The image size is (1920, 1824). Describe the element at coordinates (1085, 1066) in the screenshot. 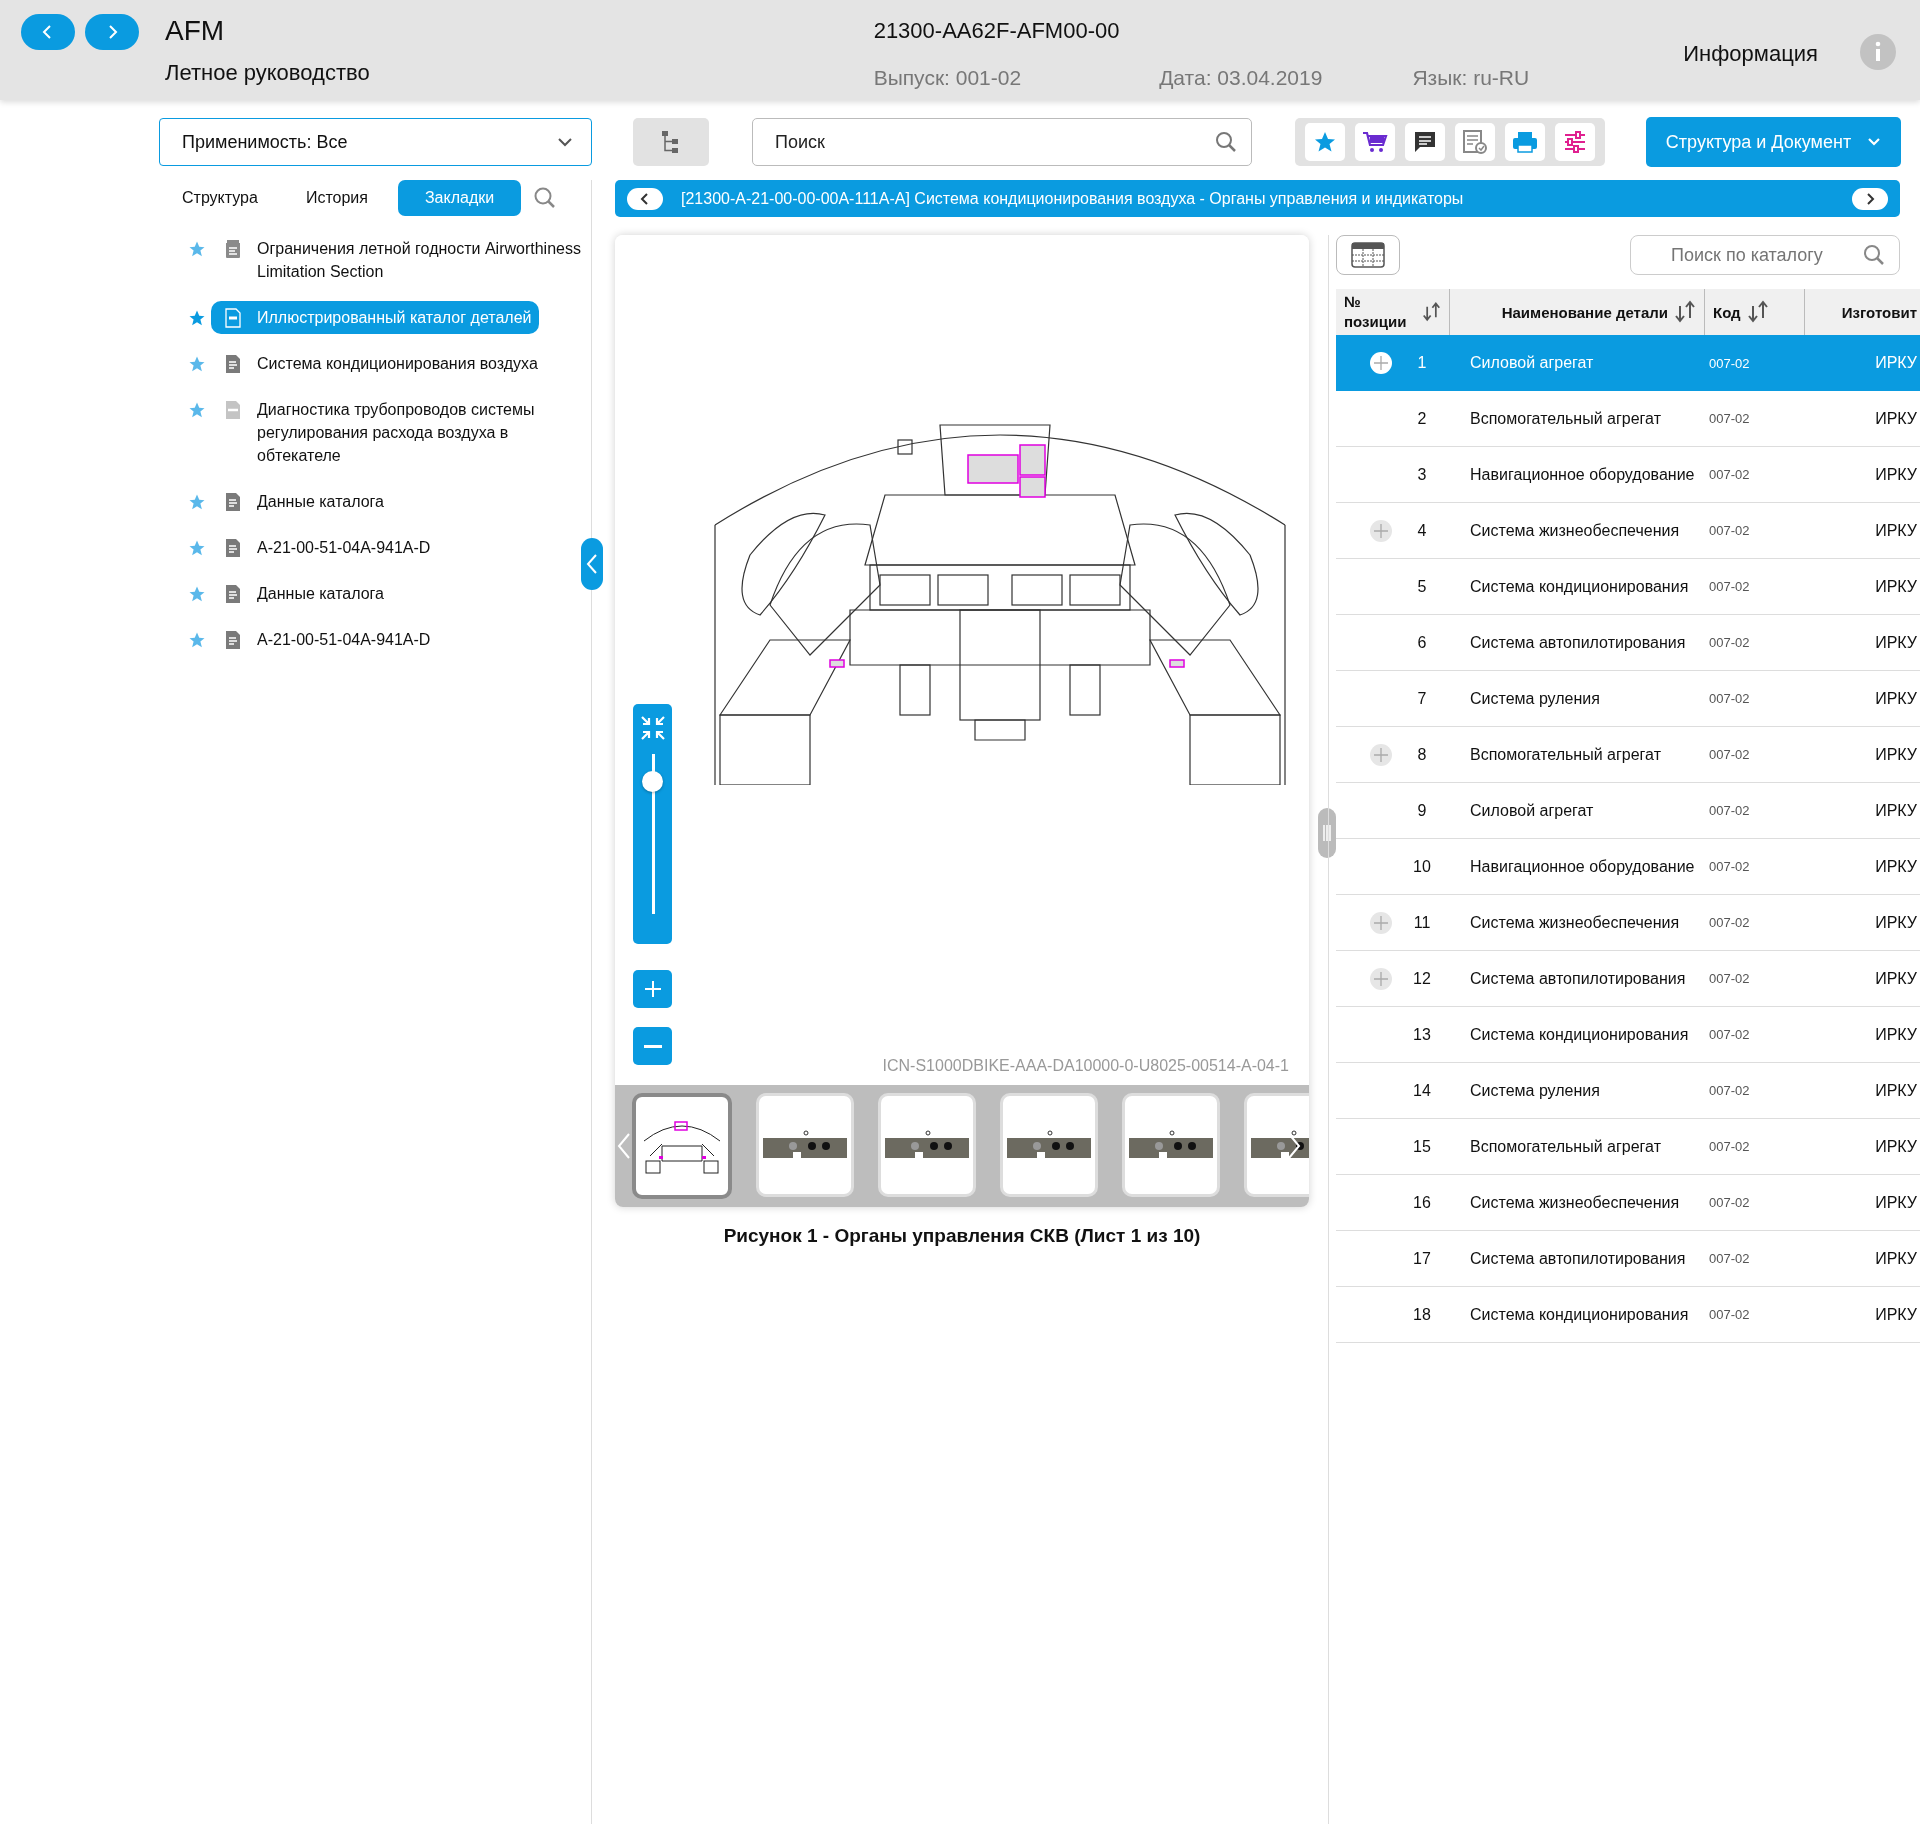

I see `figure-id: ICN-S1000DBIKE-AAA-DA10000-0-U8025-00514-A-04-1` at that location.